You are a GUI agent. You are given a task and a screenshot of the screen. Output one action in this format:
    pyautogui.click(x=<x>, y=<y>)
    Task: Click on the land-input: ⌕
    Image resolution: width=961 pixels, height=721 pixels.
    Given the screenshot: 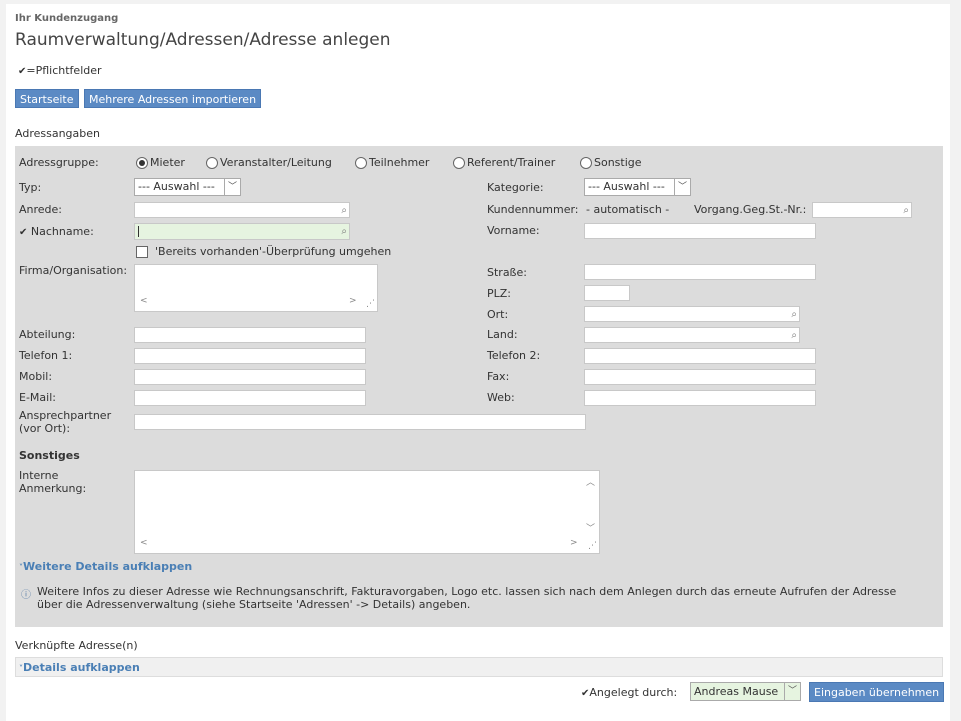 What is the action you would take?
    pyautogui.click(x=692, y=335)
    